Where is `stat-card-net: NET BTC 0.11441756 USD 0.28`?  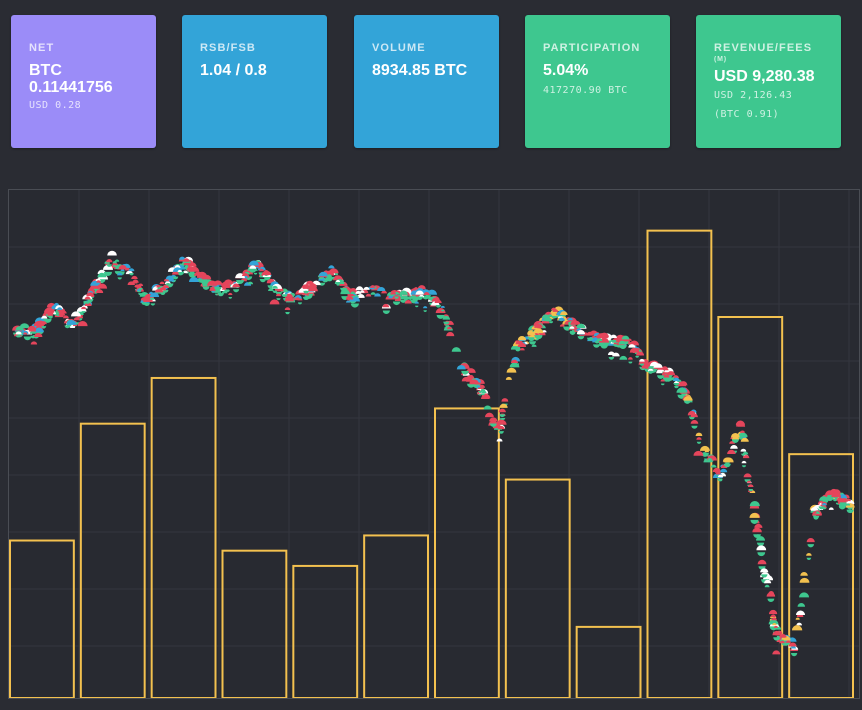 stat-card-net: NET BTC 0.11441756 USD 0.28 is located at coordinates (83, 81).